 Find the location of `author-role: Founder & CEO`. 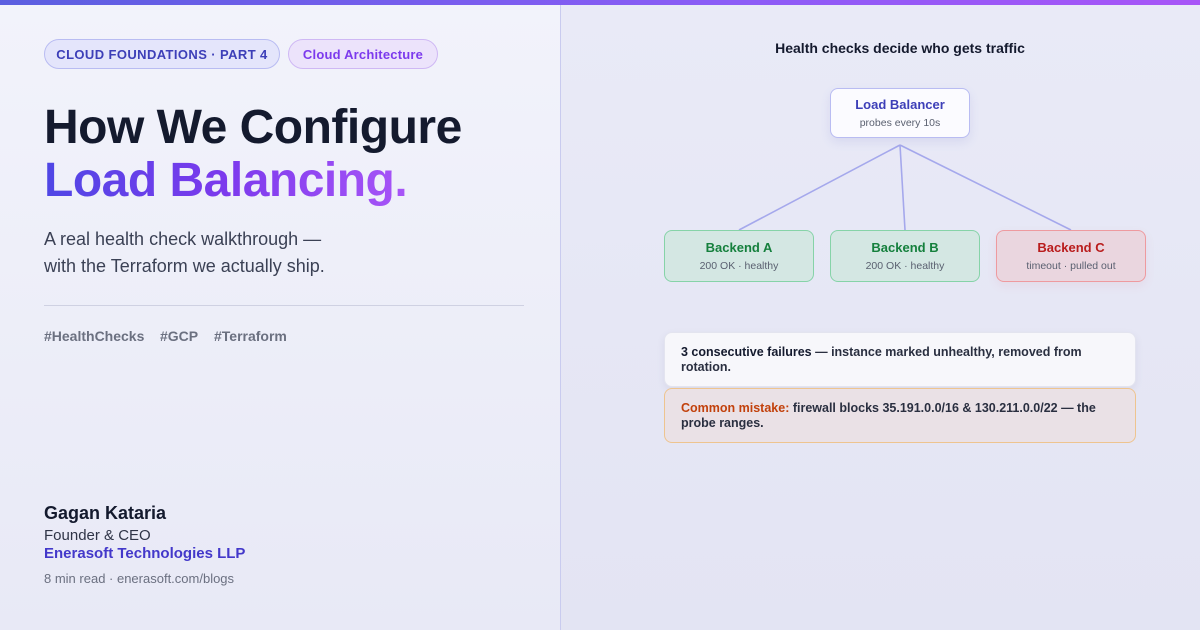

author-role: Founder & CEO is located at coordinates (97, 535).